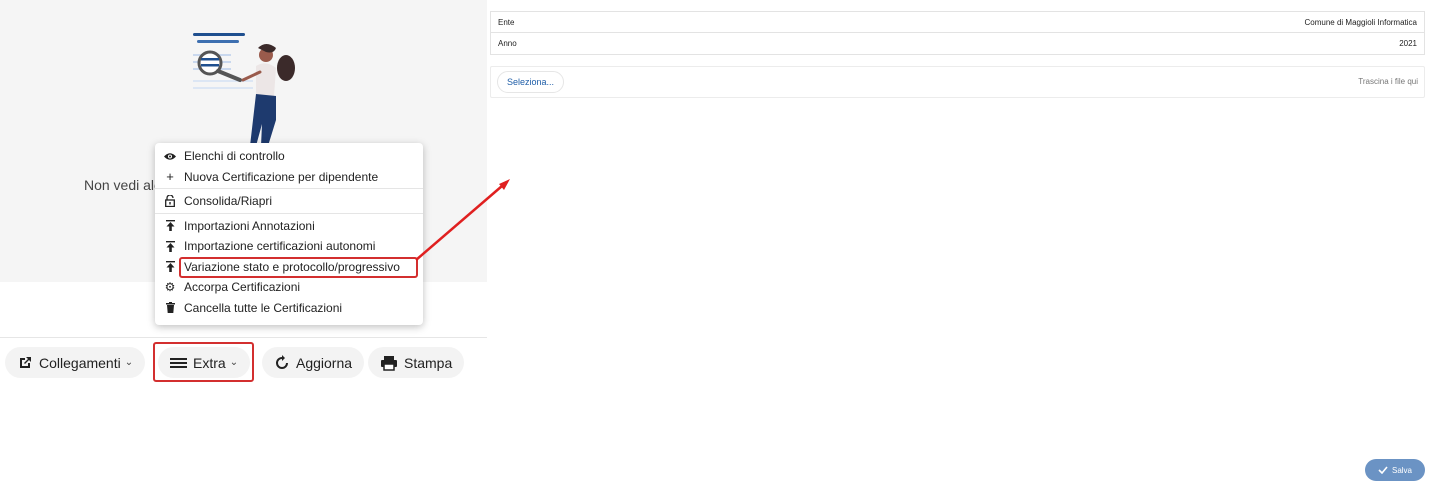 The width and height of the screenshot is (1430, 493). I want to click on eye-icon, so click(170, 156).